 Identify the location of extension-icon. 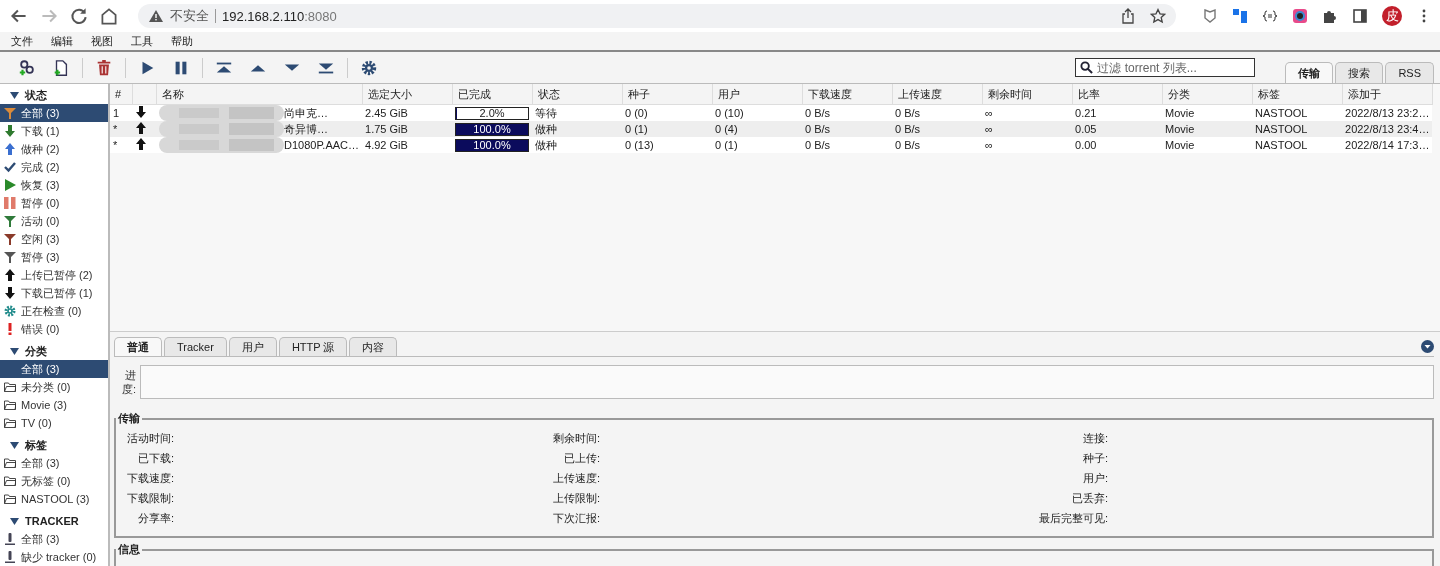
(1240, 16).